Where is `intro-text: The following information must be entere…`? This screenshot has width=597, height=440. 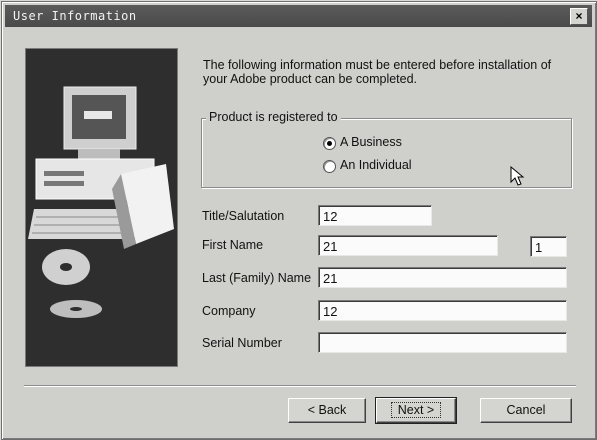
intro-text: The following information must be entere… is located at coordinates (377, 72).